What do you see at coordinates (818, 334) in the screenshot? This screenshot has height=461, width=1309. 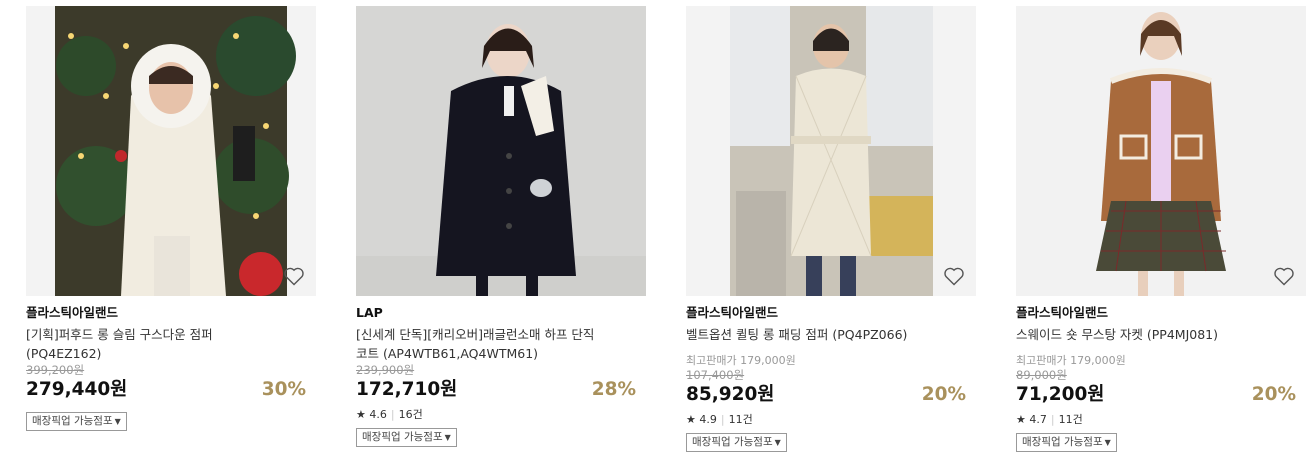 I see `product-name: 벨트옵션 퀼팅 롱 패딩 점퍼 (PQ4PZ066)` at bounding box center [818, 334].